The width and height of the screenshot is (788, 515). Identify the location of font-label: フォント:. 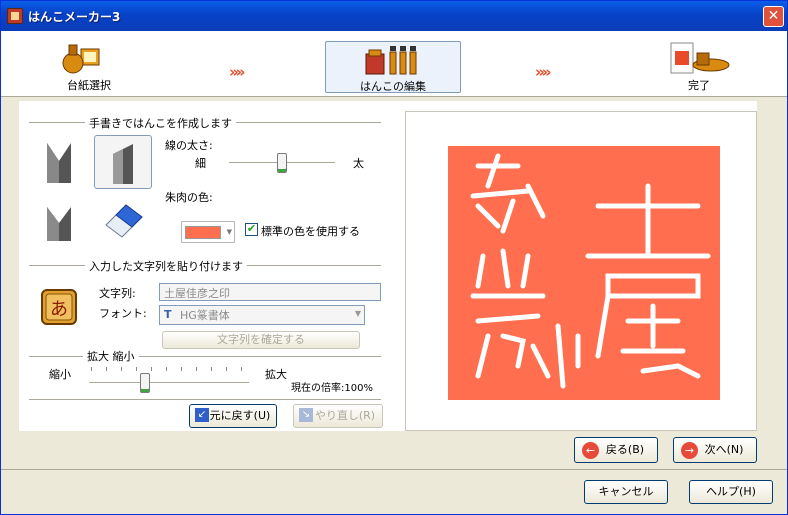
(123, 313).